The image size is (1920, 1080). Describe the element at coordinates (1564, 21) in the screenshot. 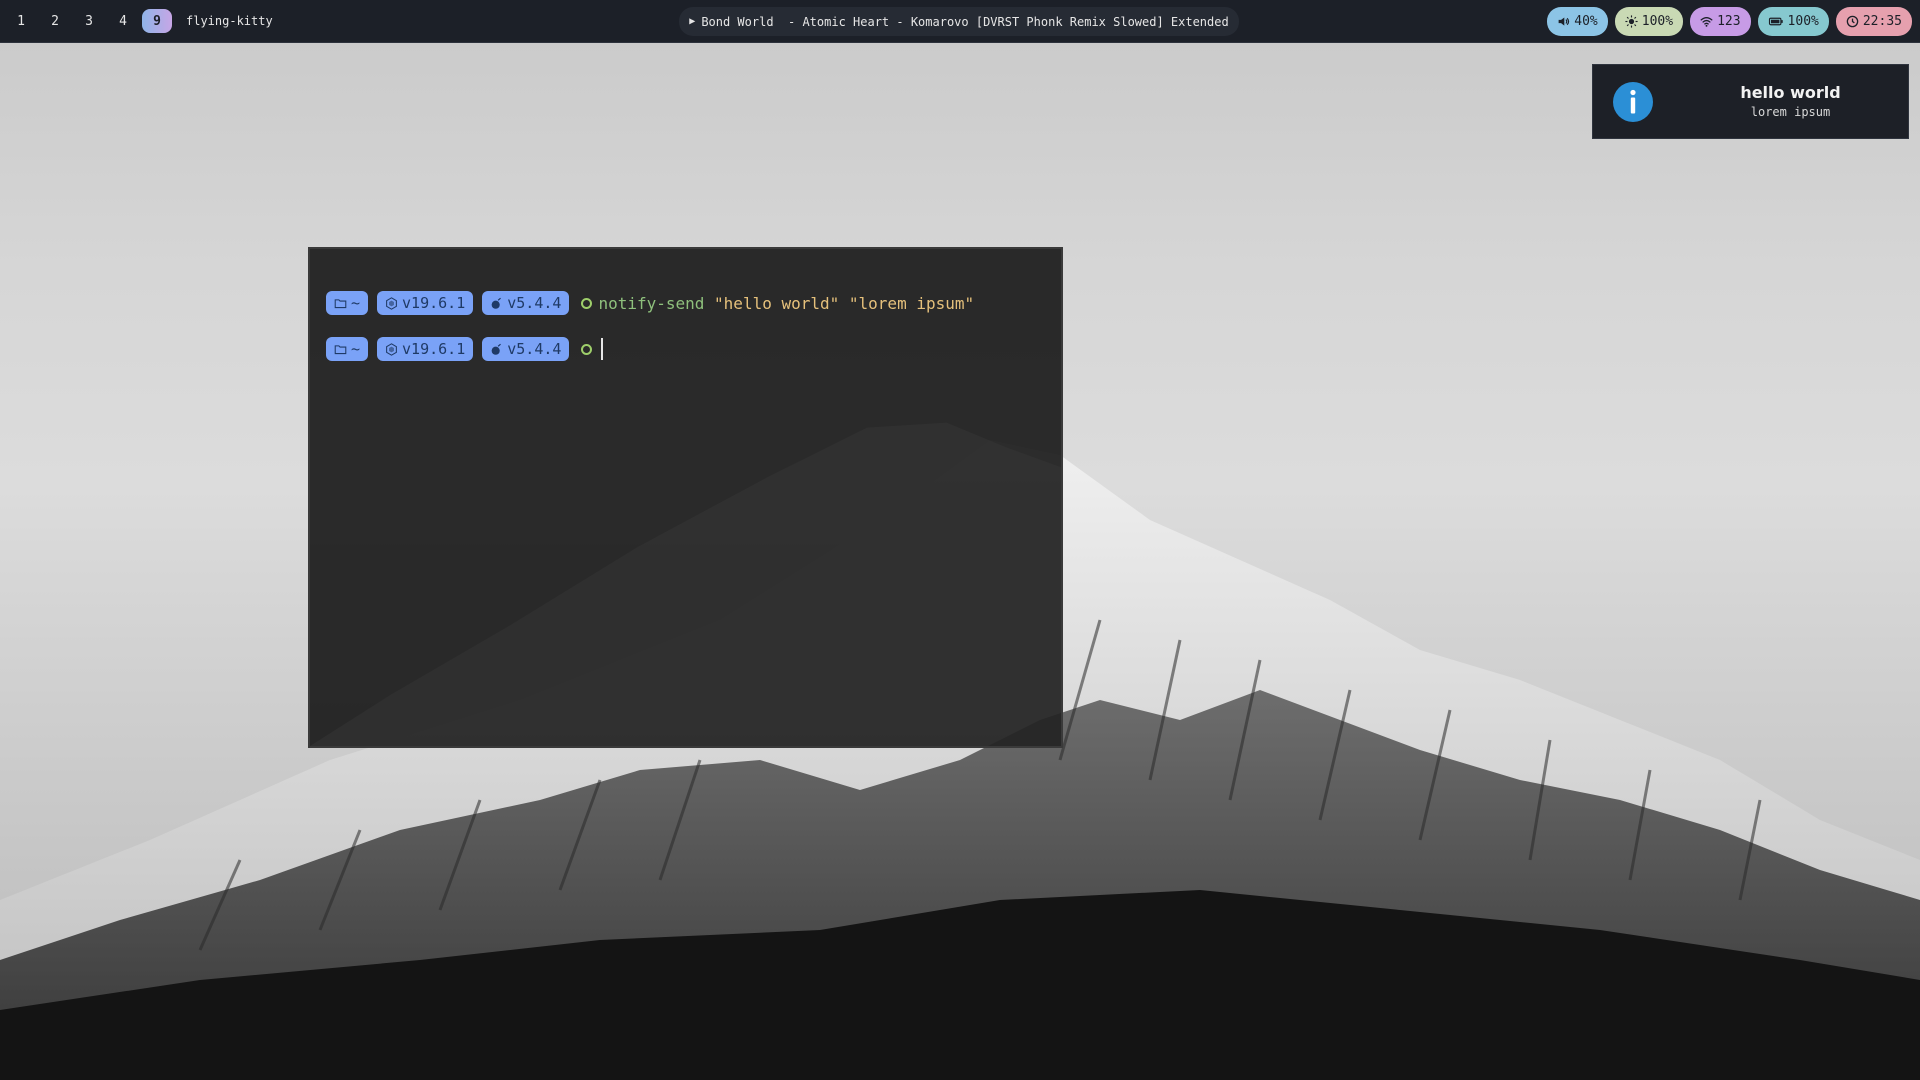

I see `volume-icon` at that location.